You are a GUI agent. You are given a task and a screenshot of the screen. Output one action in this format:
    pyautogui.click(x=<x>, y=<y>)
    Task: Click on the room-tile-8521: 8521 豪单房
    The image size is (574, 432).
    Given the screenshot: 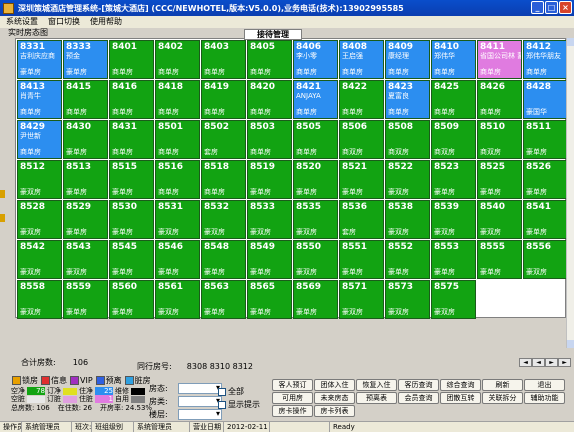 What is the action you would take?
    pyautogui.click(x=361, y=179)
    